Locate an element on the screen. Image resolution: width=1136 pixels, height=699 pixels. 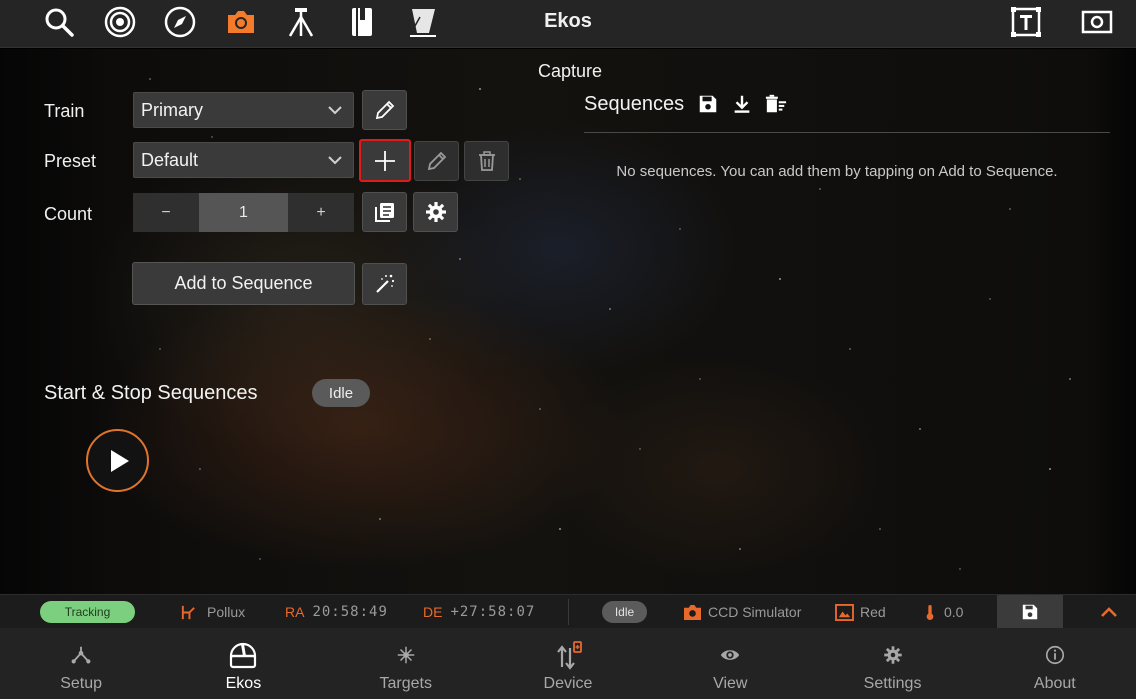
nav-label: Targets is located at coordinates (405, 683).